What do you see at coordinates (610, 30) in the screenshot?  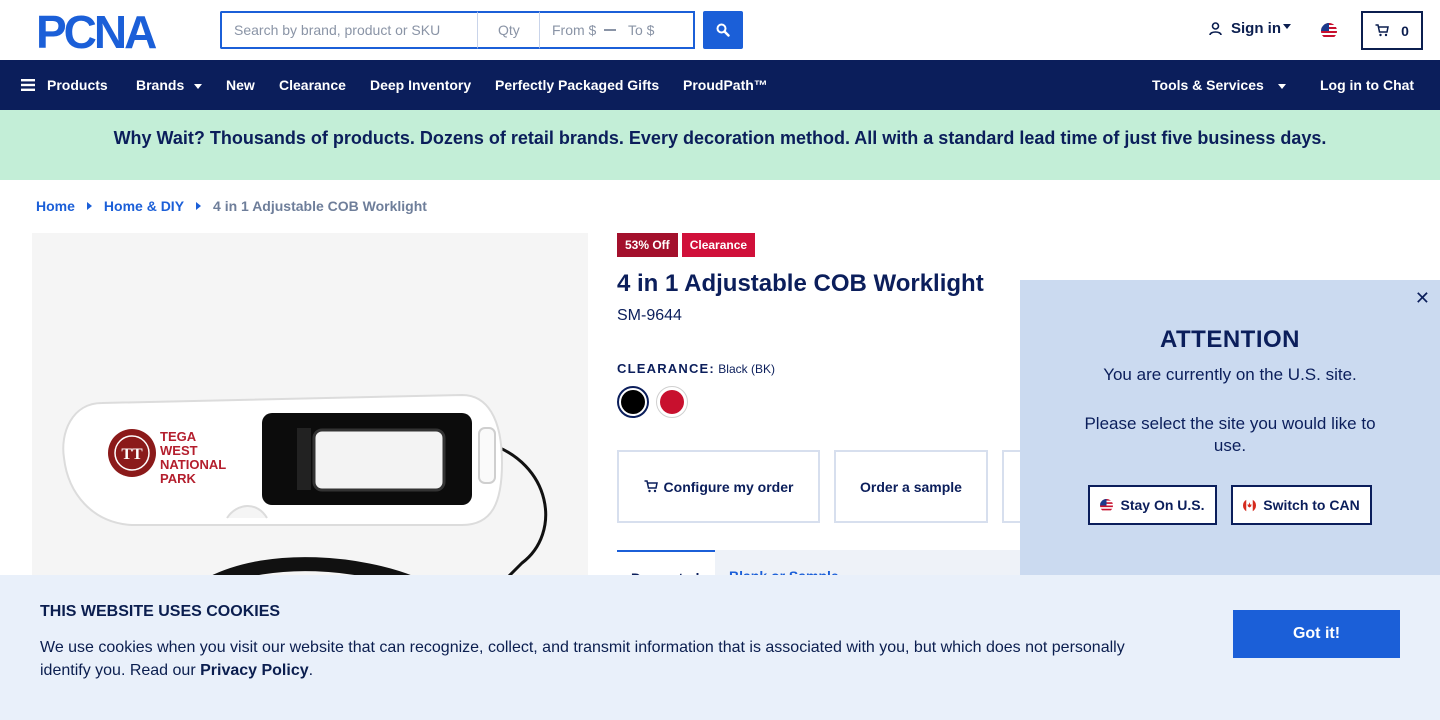 I see `price-range-dash` at bounding box center [610, 30].